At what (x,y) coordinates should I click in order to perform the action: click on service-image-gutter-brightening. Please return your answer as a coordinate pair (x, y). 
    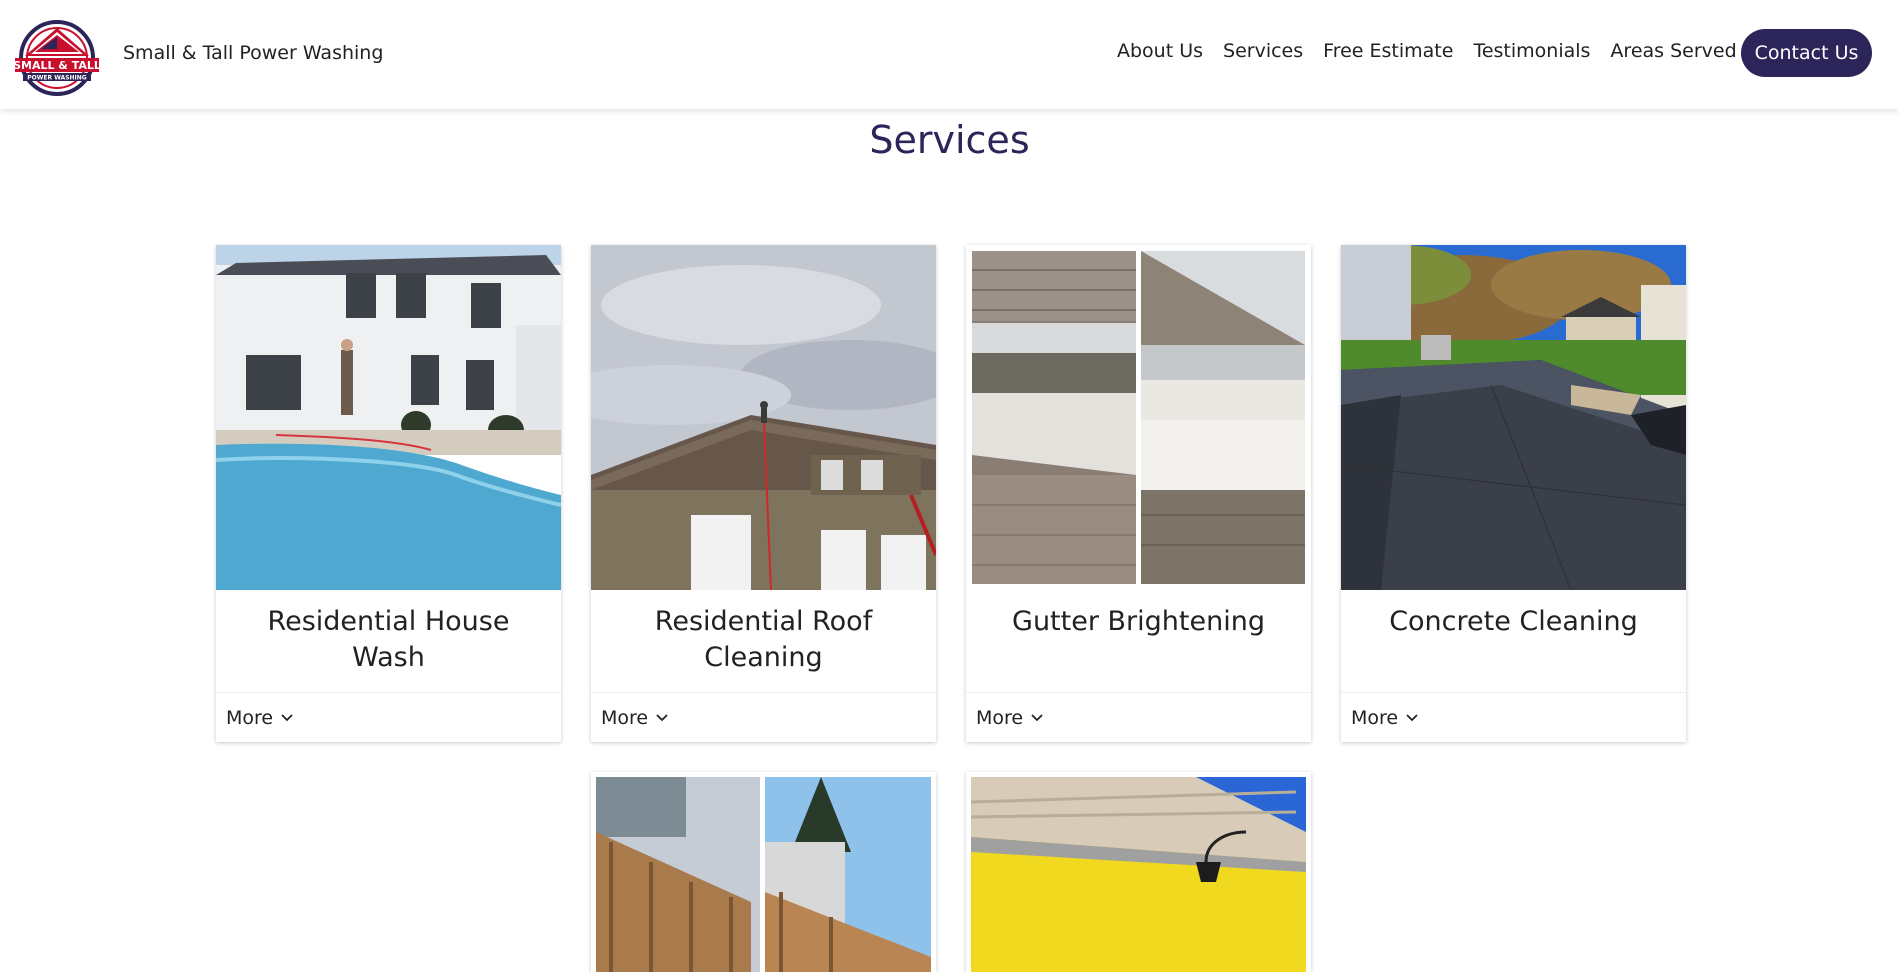
    Looking at the image, I should click on (1138, 417).